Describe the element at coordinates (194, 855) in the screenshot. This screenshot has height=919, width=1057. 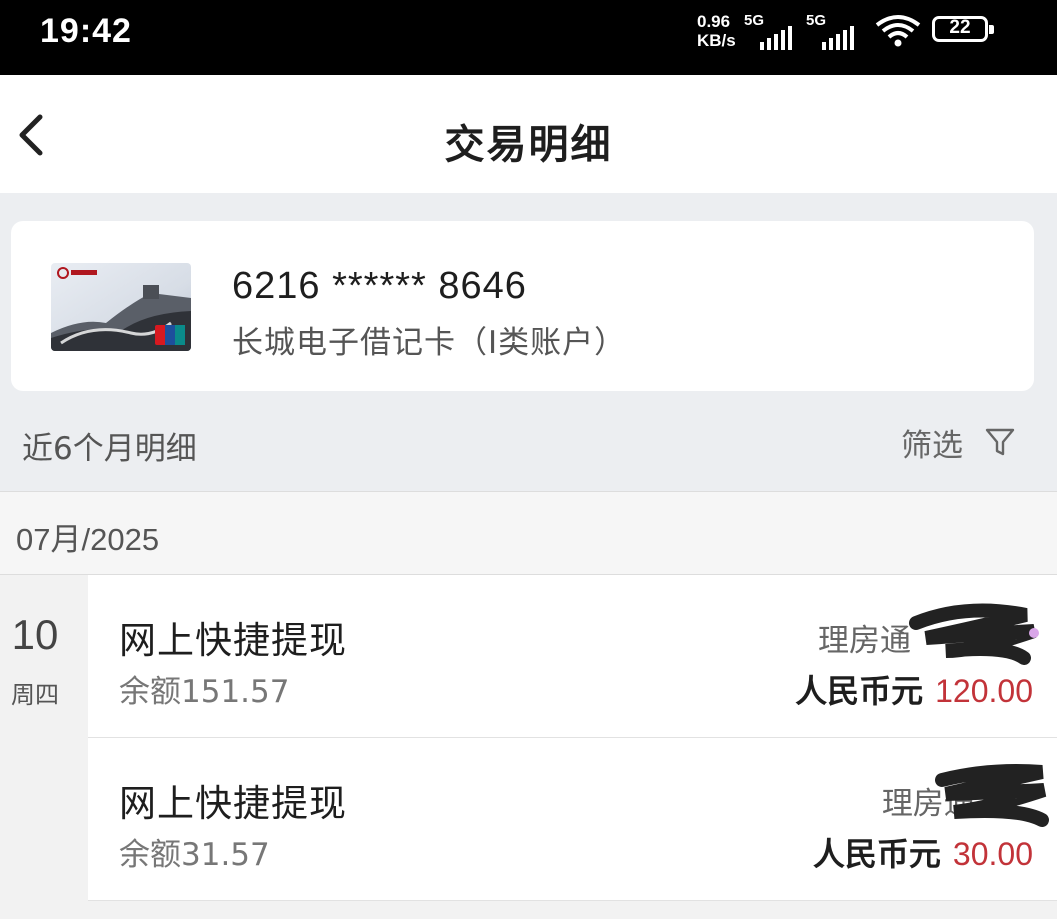
I see `transaction-balance: 余额31.57` at that location.